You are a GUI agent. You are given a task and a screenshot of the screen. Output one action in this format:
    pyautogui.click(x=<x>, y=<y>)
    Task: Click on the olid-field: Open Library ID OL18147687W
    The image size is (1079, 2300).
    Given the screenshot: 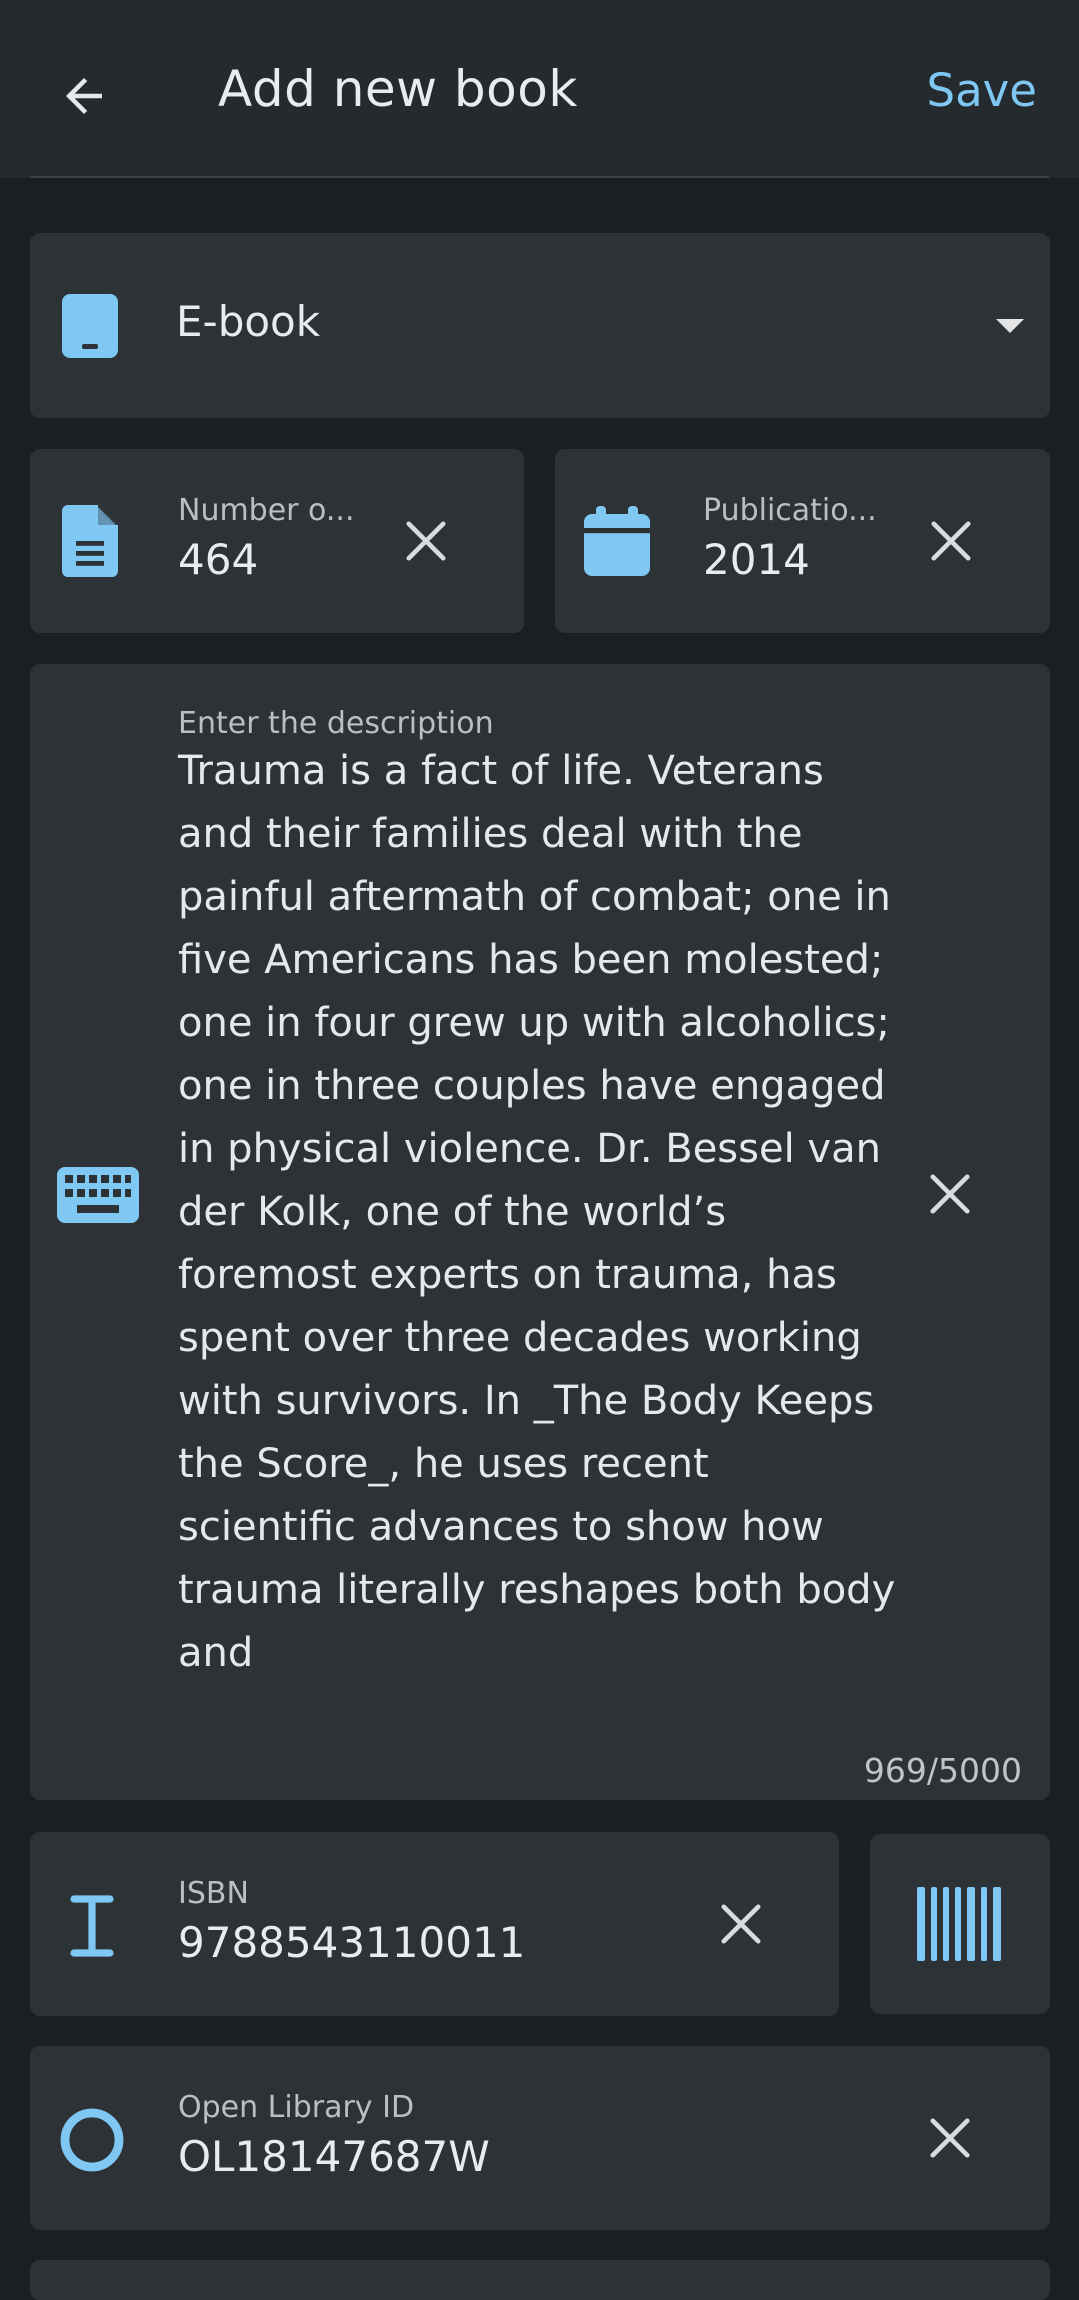 What is the action you would take?
    pyautogui.click(x=540, y=2138)
    